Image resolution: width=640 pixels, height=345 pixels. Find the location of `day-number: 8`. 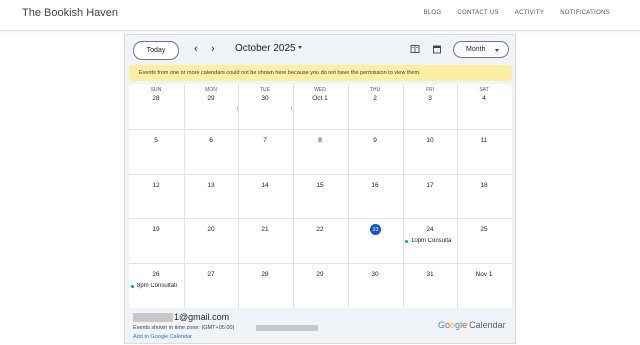

day-number: 8 is located at coordinates (320, 140).